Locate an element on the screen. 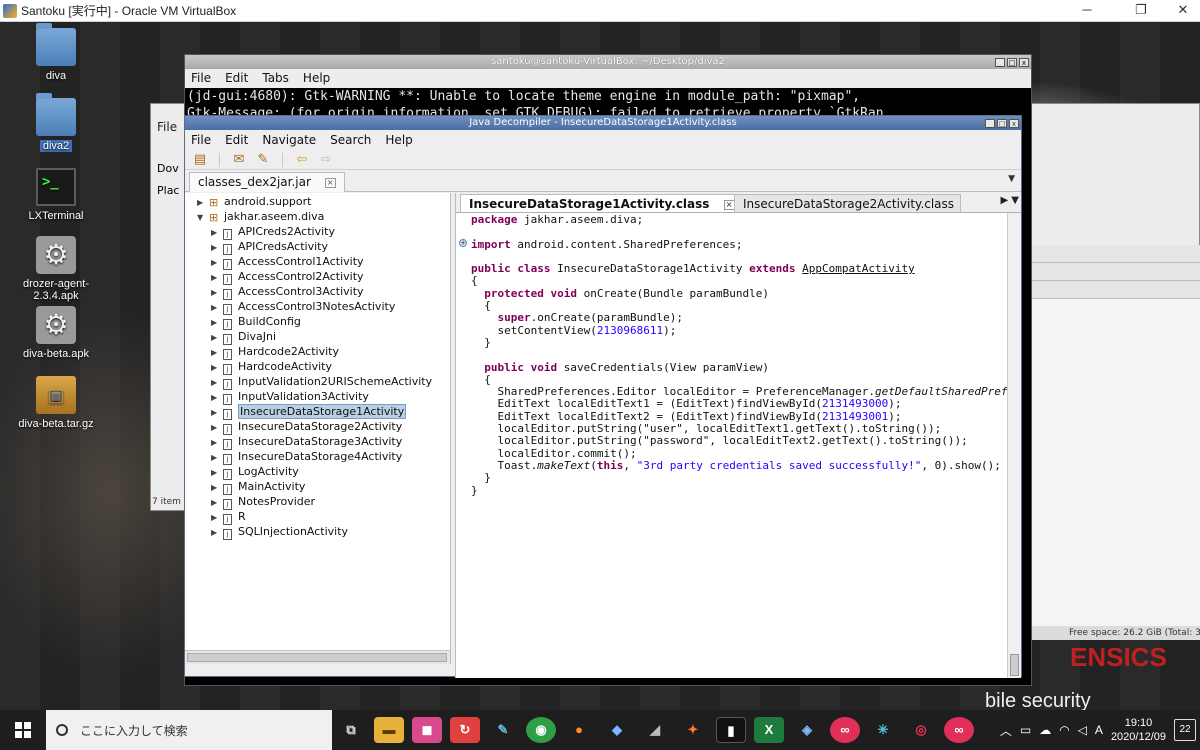 The width and height of the screenshot is (1200, 750). taskbar-search: ここに入力して検索 is located at coordinates (189, 730).